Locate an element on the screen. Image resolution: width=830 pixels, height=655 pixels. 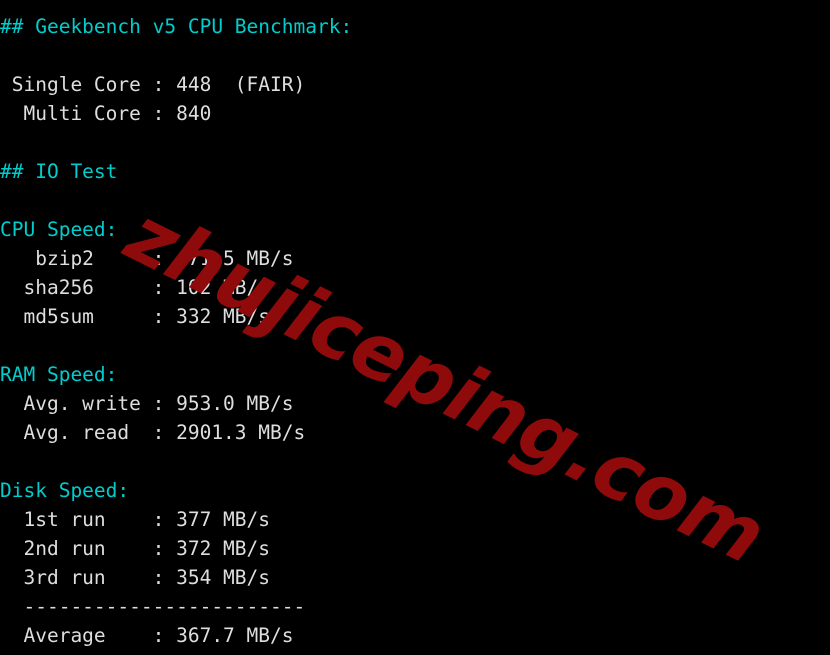
multi-core-row: Multi Core : 840 is located at coordinates (106, 113).